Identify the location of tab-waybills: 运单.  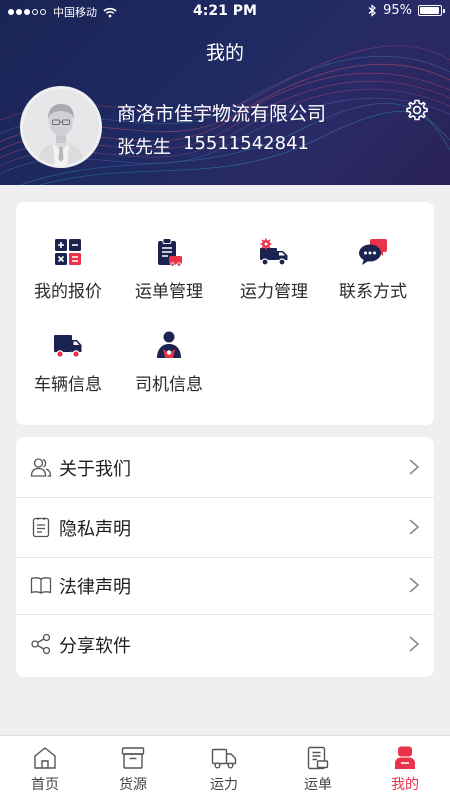
(318, 768).